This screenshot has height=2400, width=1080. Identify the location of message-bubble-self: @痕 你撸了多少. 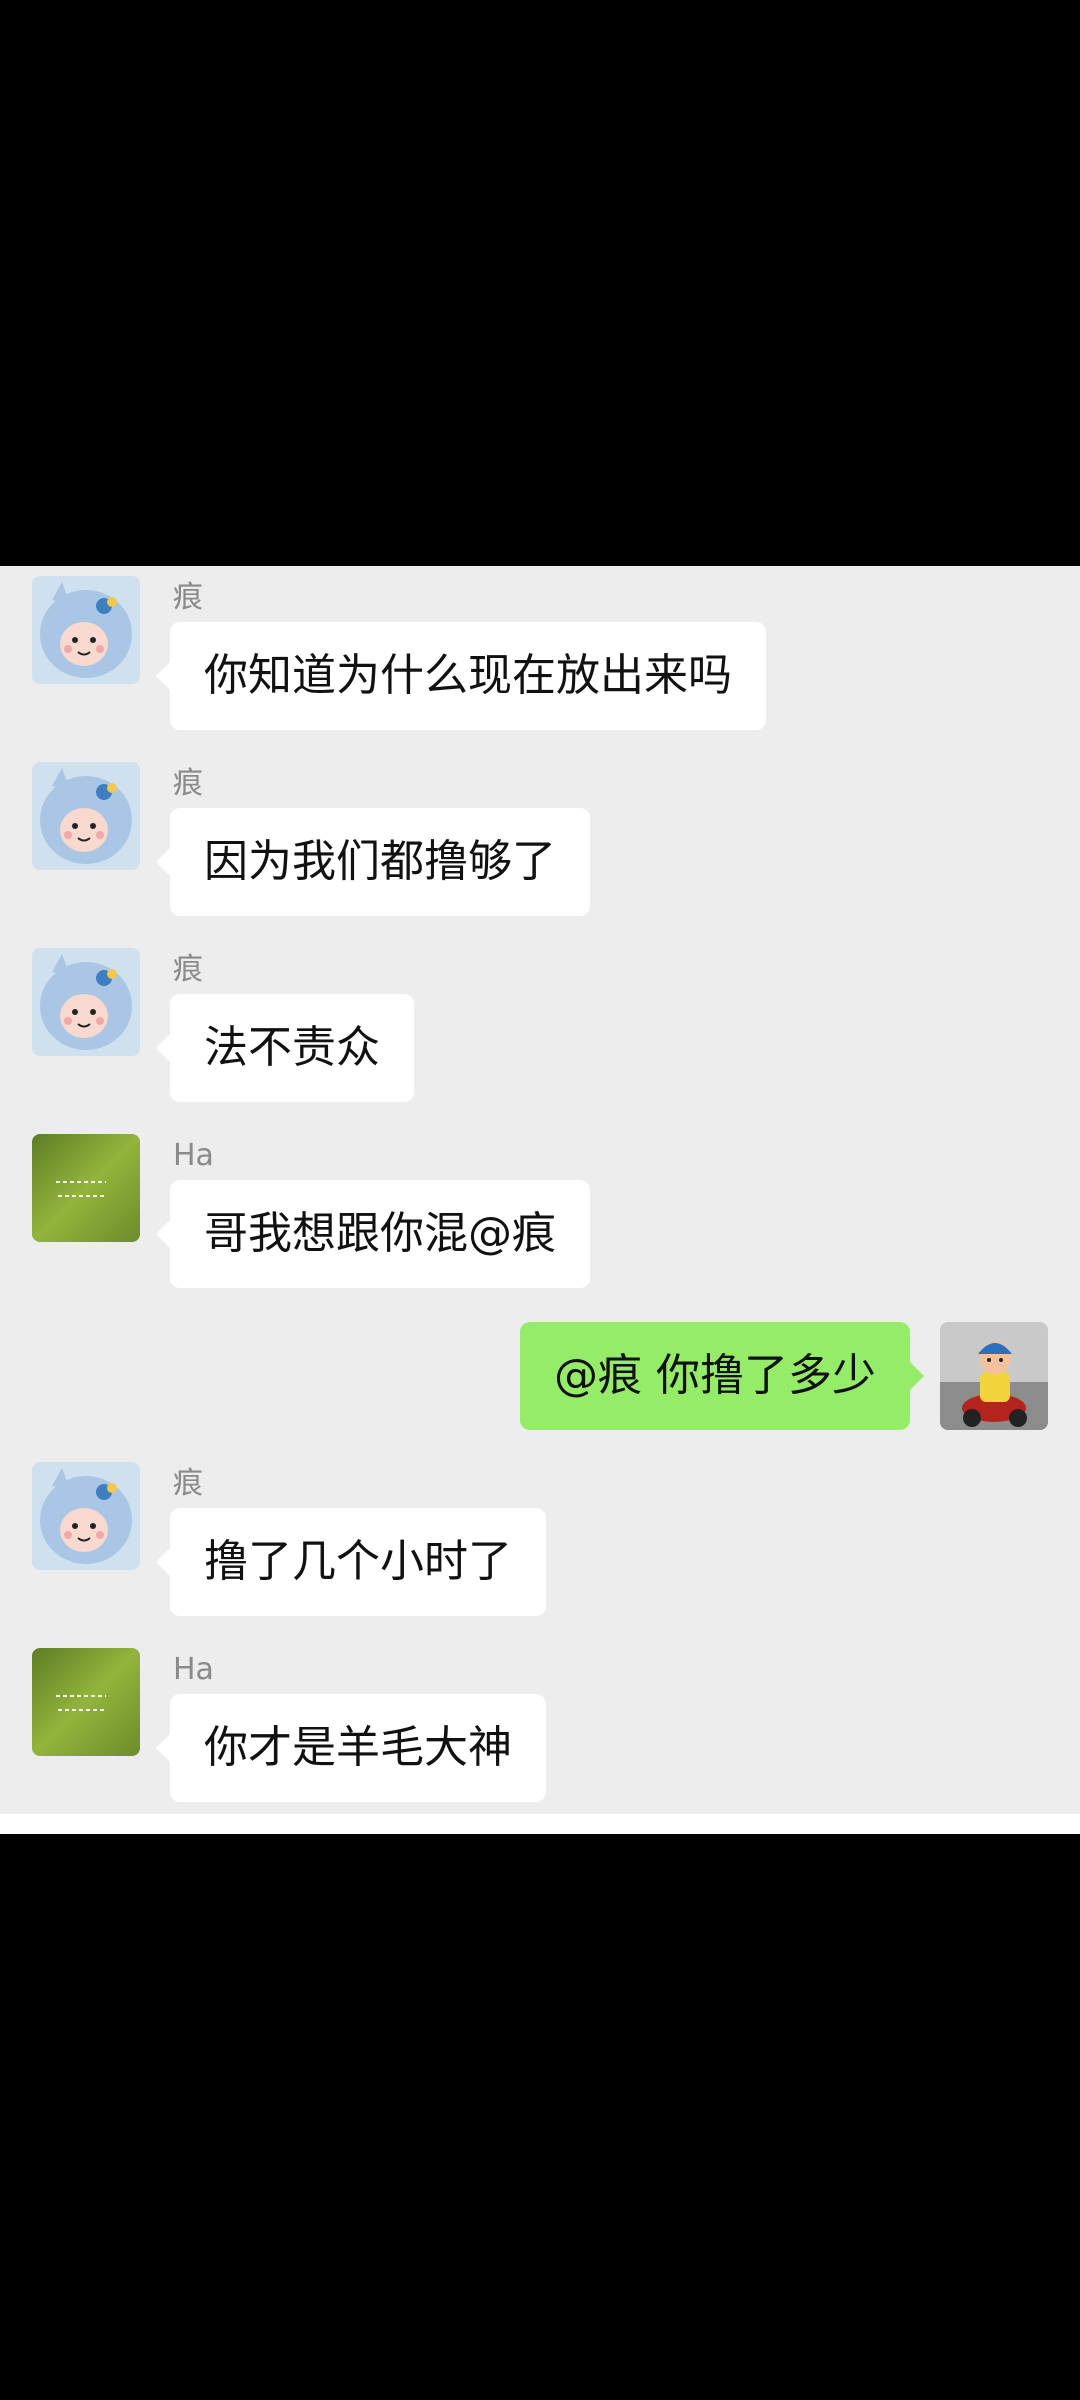
(722, 1376).